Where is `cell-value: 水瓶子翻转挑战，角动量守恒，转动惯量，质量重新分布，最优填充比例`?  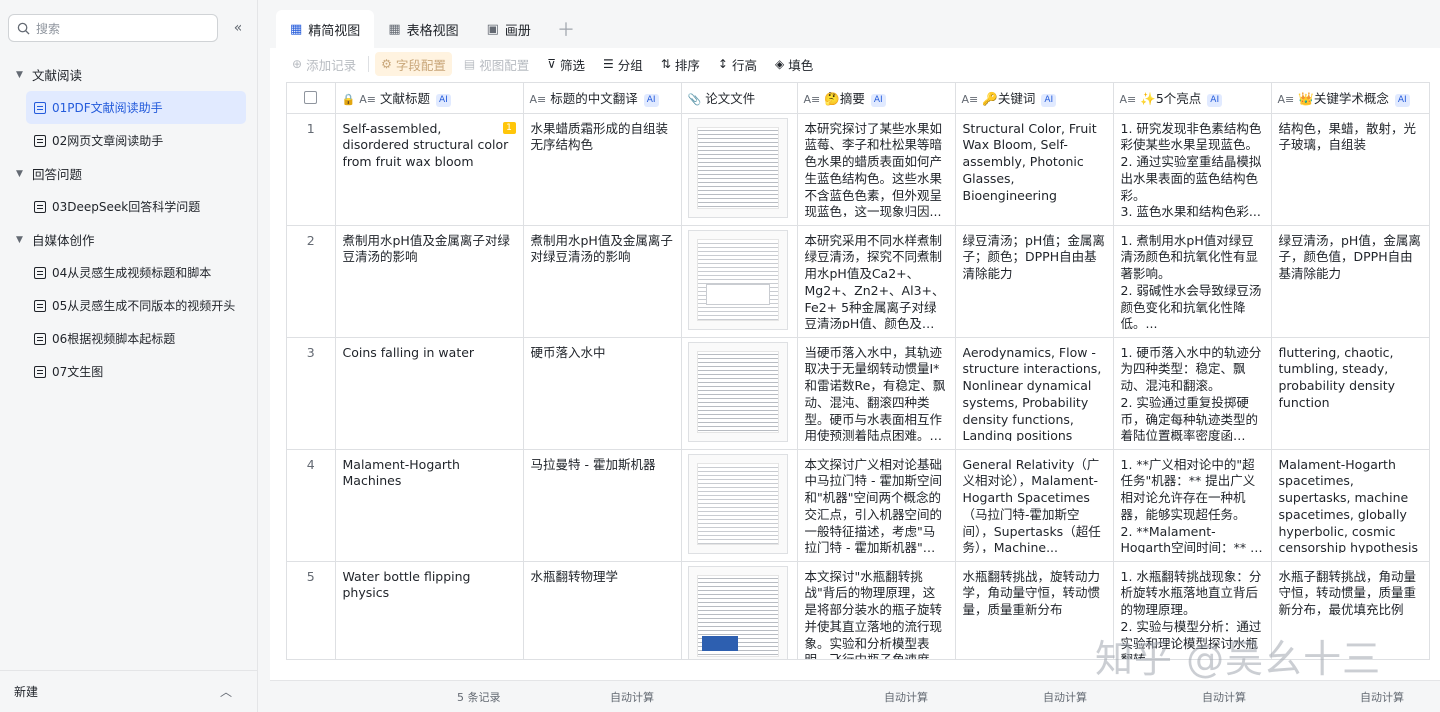
cell-value: 水瓶子翻转挑战，角动量守恒，转动惯量，质量重新分布，最优填充比例 is located at coordinates (1347, 593).